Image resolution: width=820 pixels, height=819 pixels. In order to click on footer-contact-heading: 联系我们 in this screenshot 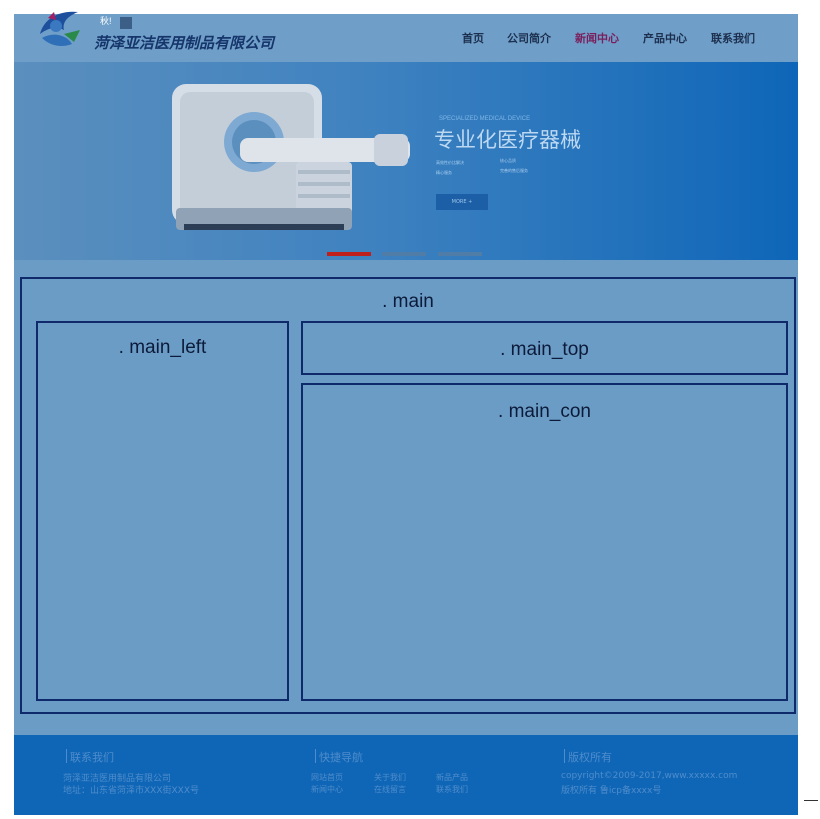, I will do `click(92, 757)`.